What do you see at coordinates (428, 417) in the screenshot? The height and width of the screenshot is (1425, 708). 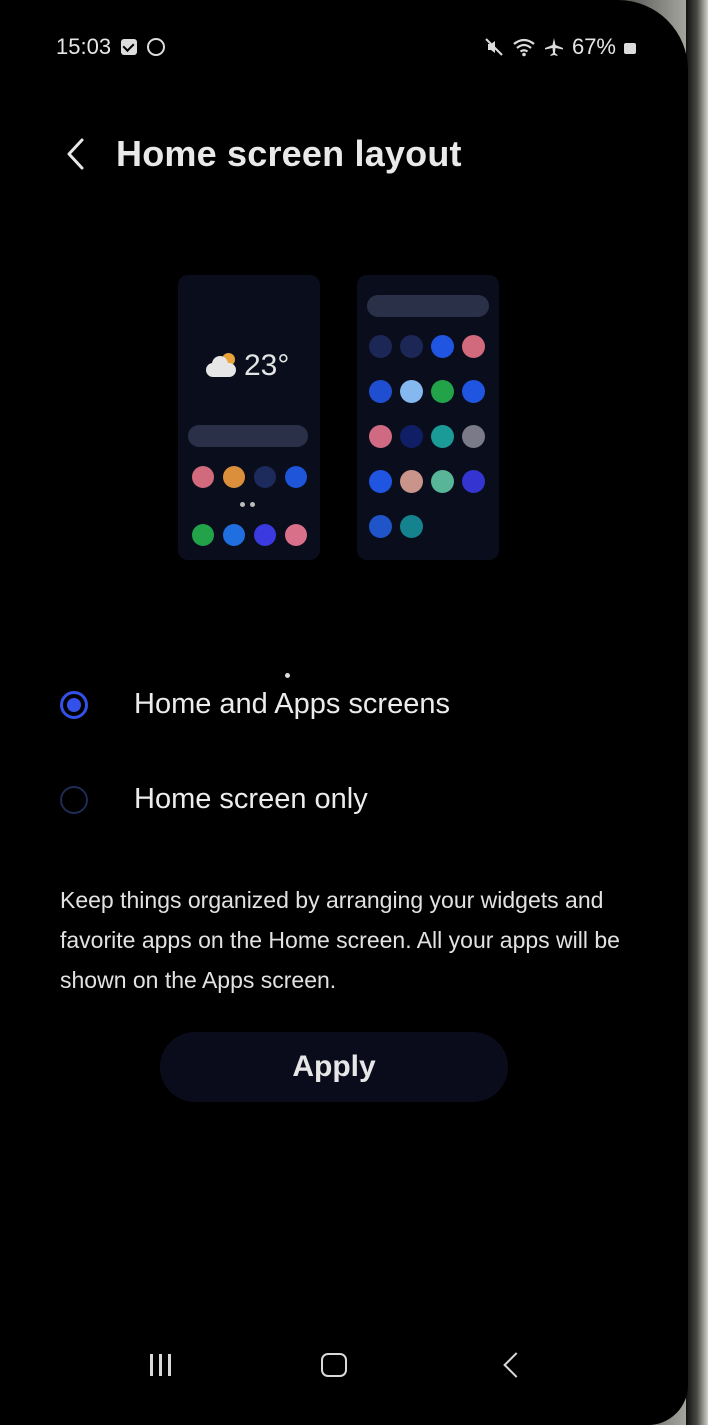 I see `apps-screen-preview` at bounding box center [428, 417].